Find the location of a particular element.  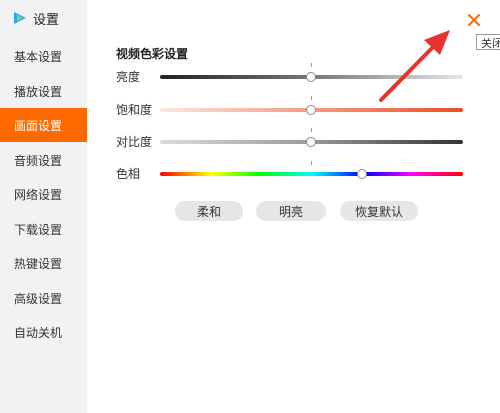

saturation-slider-thumb is located at coordinates (311, 110).